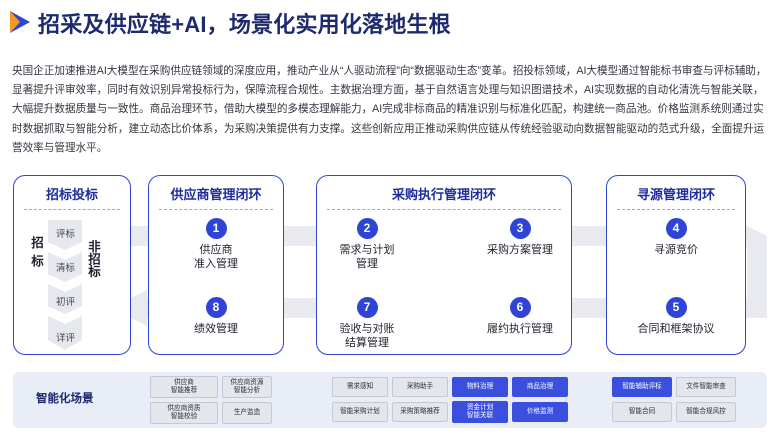 Image resolution: width=779 pixels, height=435 pixels. Describe the element at coordinates (66, 302) in the screenshot. I see `bidding-stage-3: 初评` at that location.